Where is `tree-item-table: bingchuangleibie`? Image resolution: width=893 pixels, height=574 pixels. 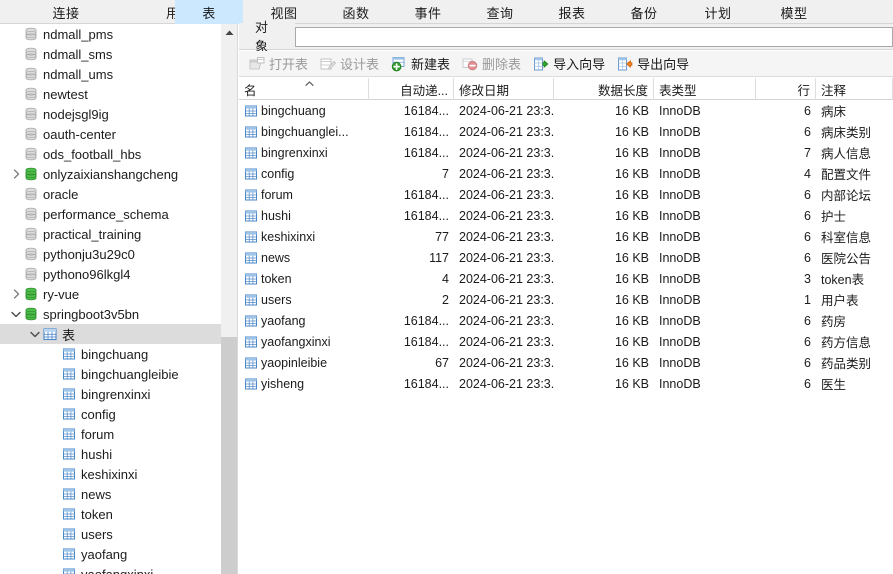
tree-item-table: bingchuangleibie is located at coordinates (118, 374).